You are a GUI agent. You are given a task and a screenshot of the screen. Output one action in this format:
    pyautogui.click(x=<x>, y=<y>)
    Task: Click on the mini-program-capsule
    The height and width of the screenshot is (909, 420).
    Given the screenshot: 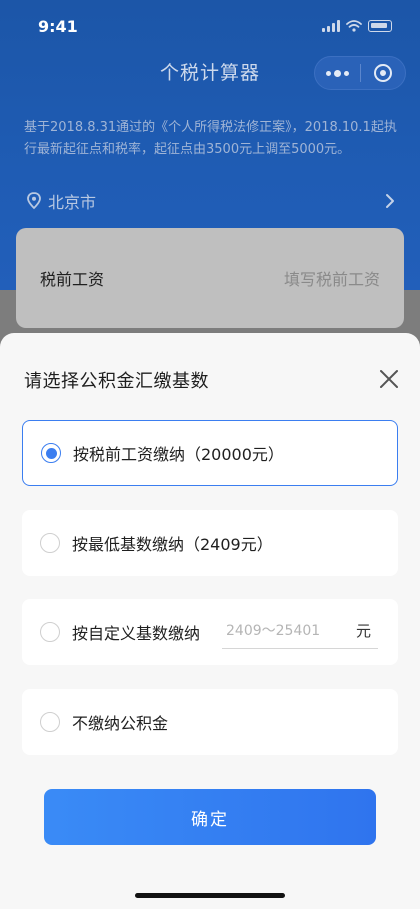 What is the action you would take?
    pyautogui.click(x=360, y=73)
    